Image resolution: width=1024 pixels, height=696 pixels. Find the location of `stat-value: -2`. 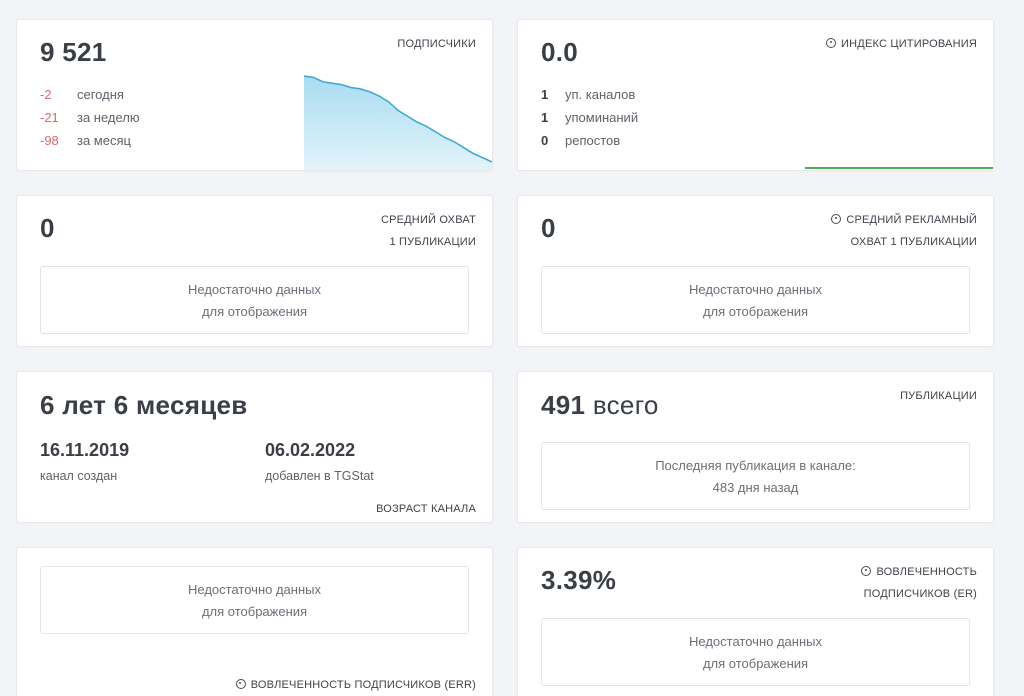

stat-value: -2 is located at coordinates (46, 94).